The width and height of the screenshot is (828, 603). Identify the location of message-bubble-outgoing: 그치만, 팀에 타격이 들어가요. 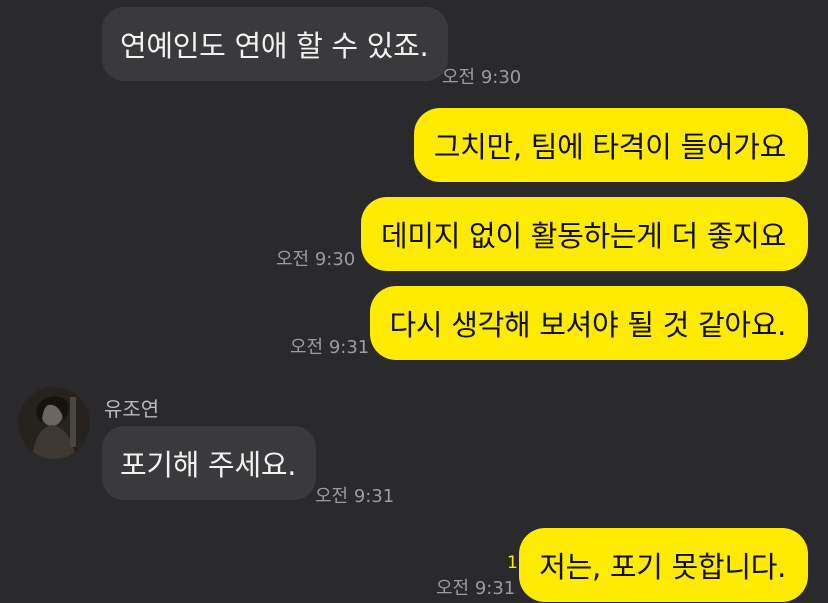
(610, 145).